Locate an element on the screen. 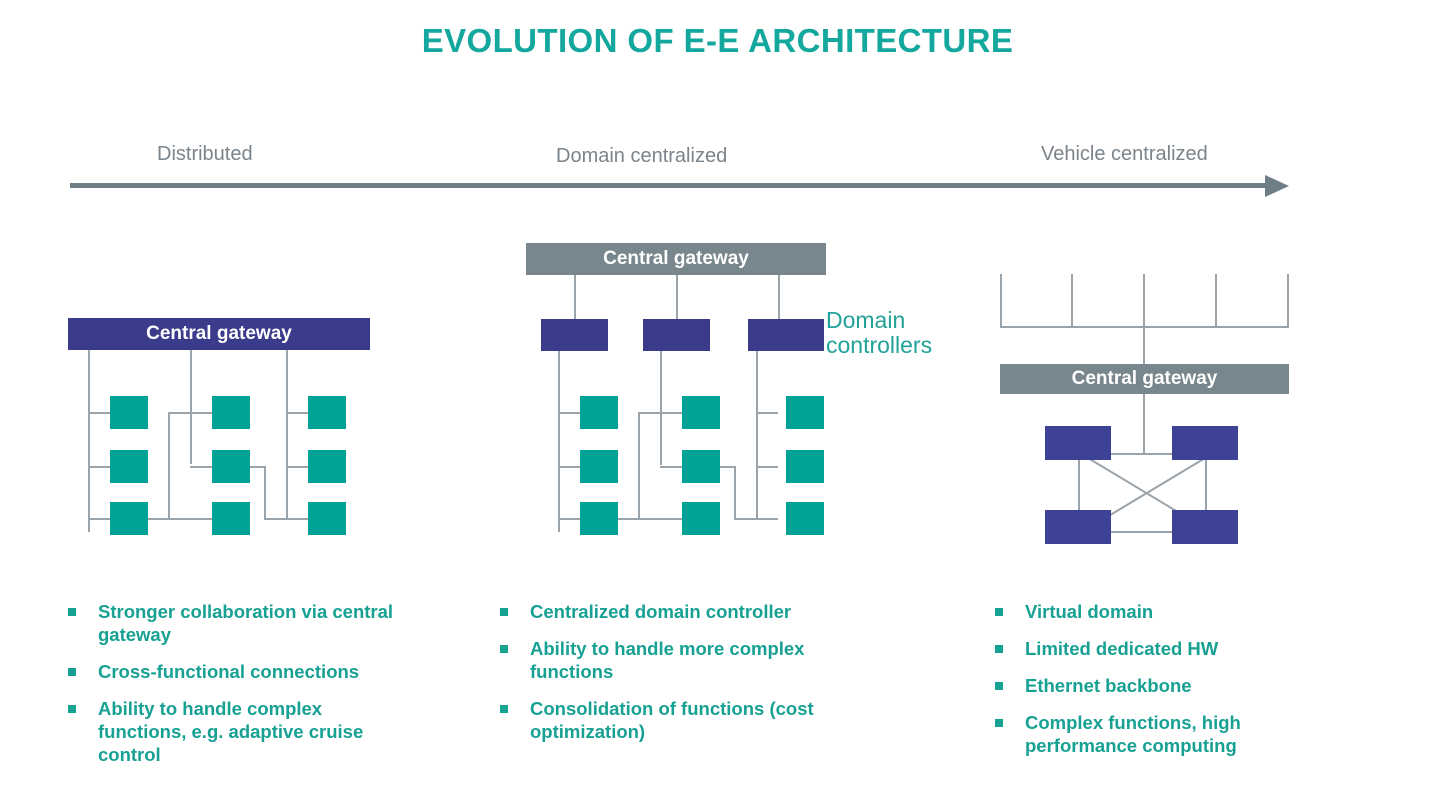 This screenshot has height=788, width=1435. arrow-head-icon is located at coordinates (1277, 186).